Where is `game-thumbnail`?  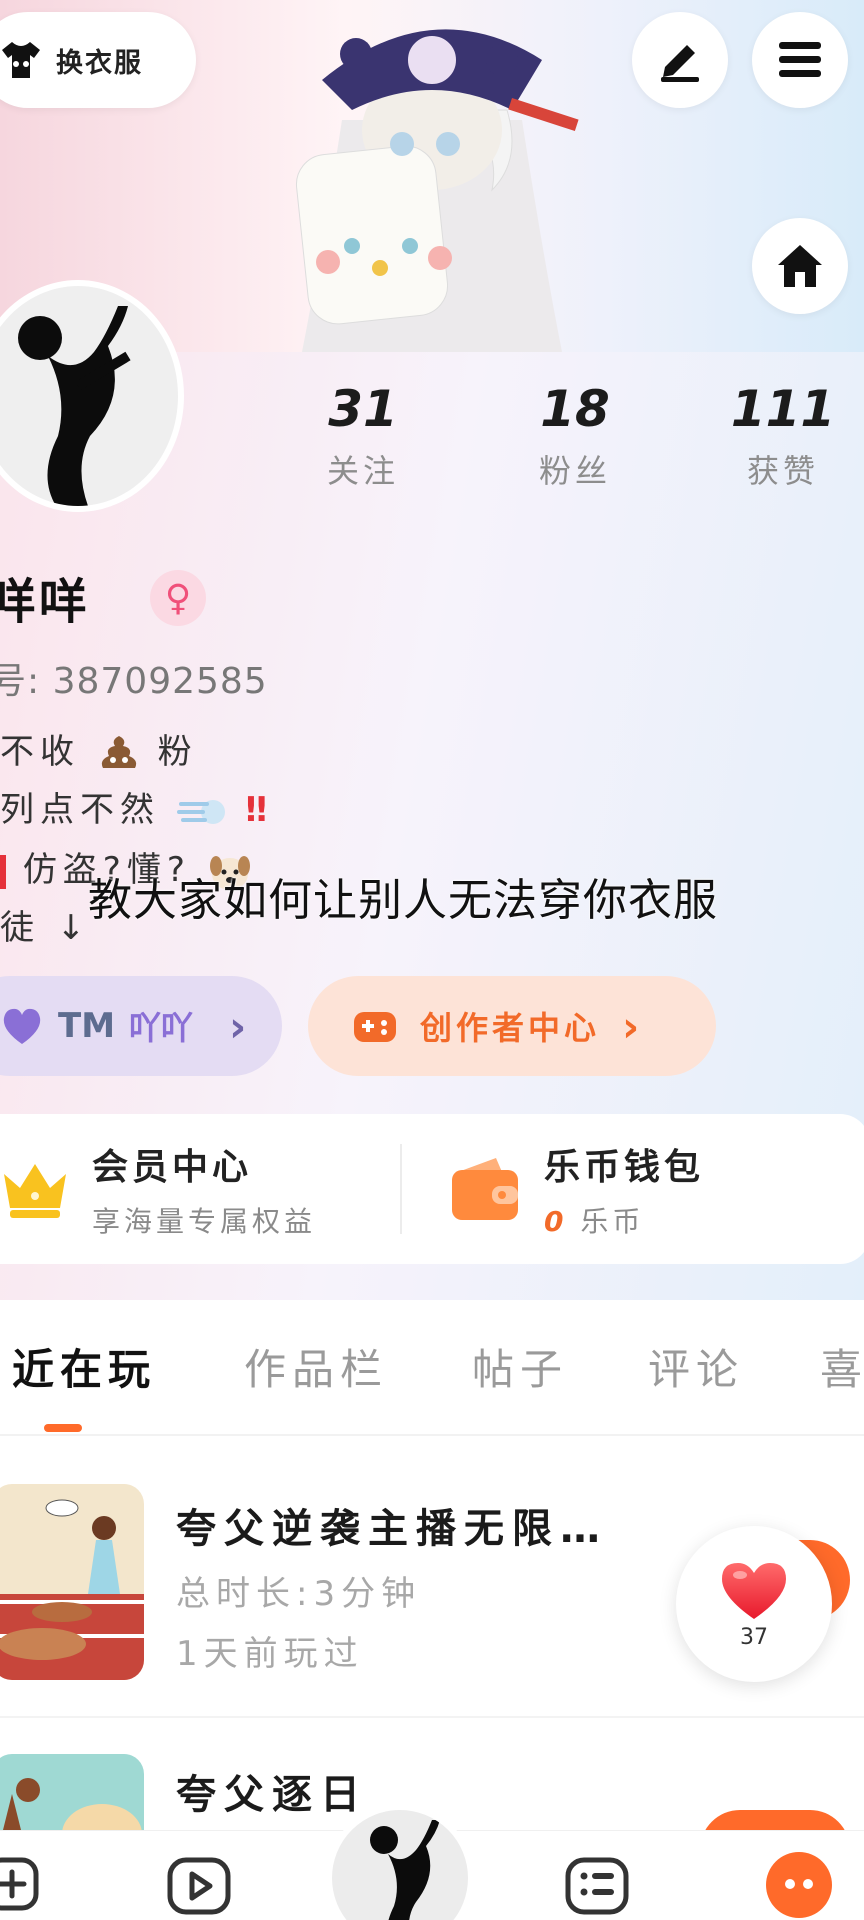 game-thumbnail is located at coordinates (72, 1582).